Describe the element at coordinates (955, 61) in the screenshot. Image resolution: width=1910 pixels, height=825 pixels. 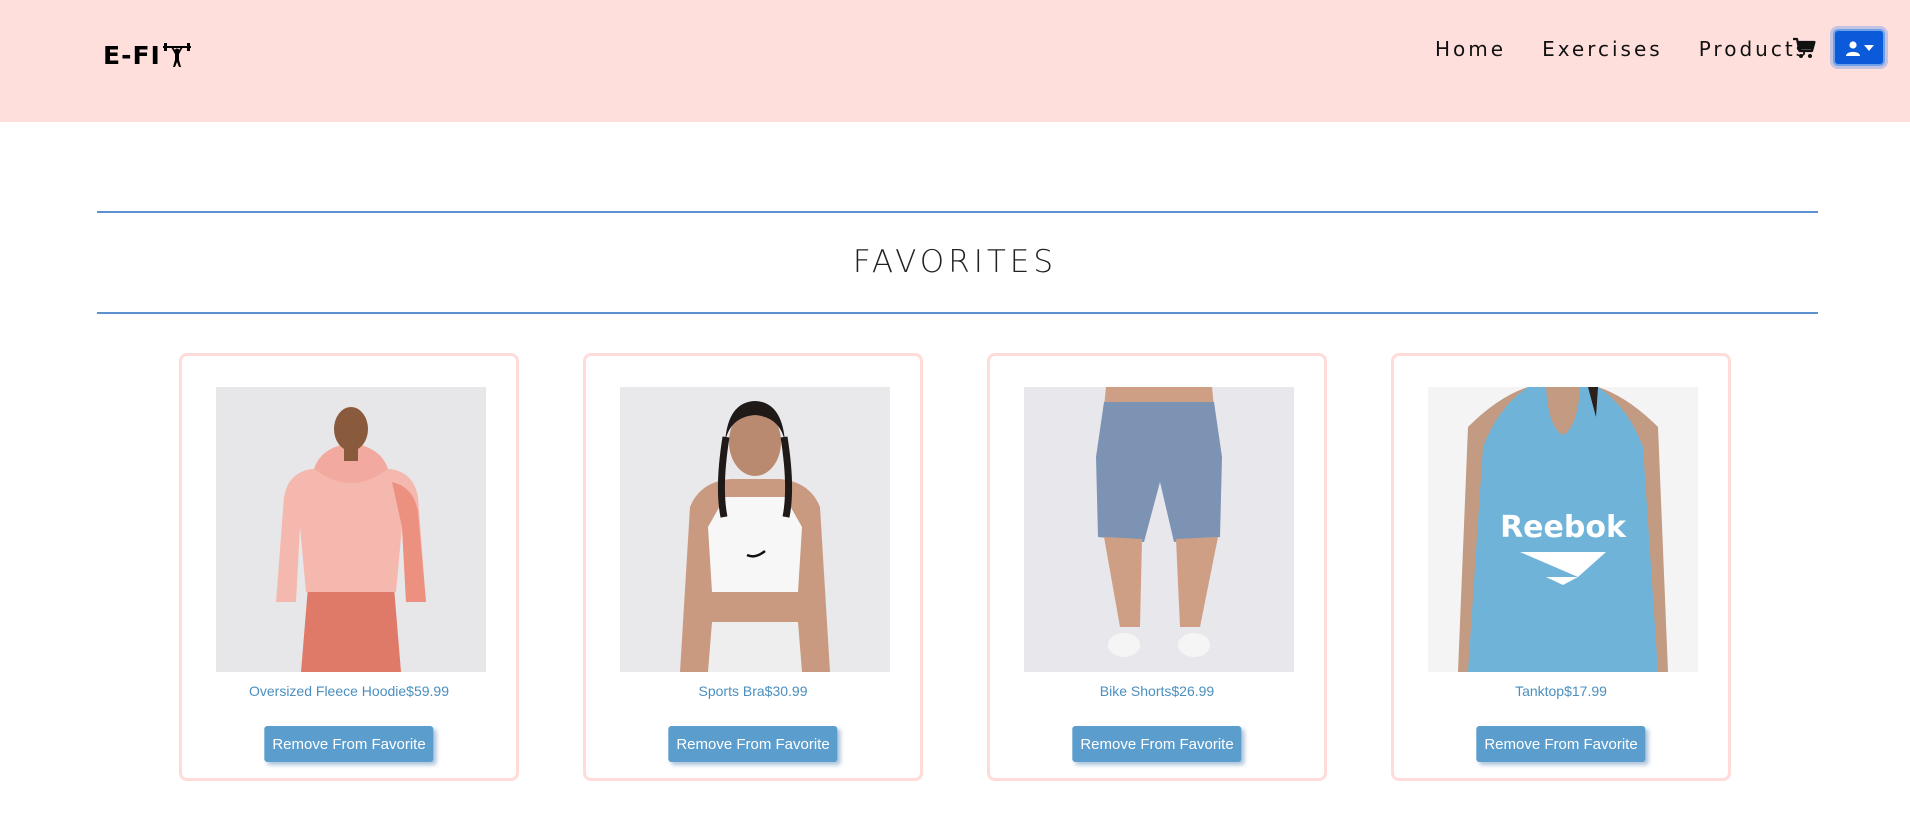
I see `navbar: E-FI Home Exercises Products` at that location.